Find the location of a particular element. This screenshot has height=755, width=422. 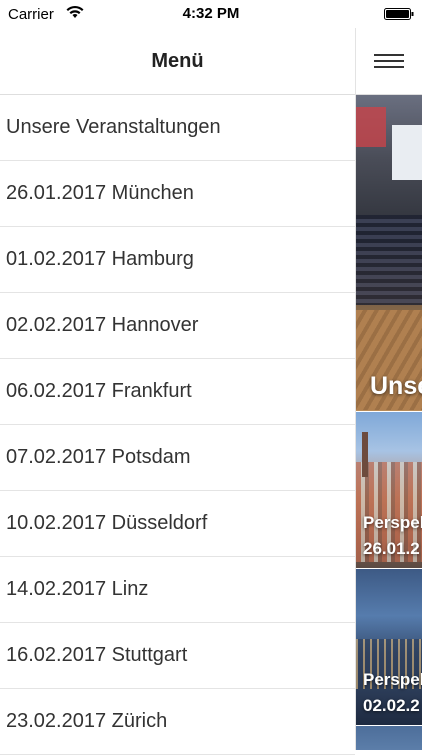

tile-date: 26.01.2 is located at coordinates (391, 548).